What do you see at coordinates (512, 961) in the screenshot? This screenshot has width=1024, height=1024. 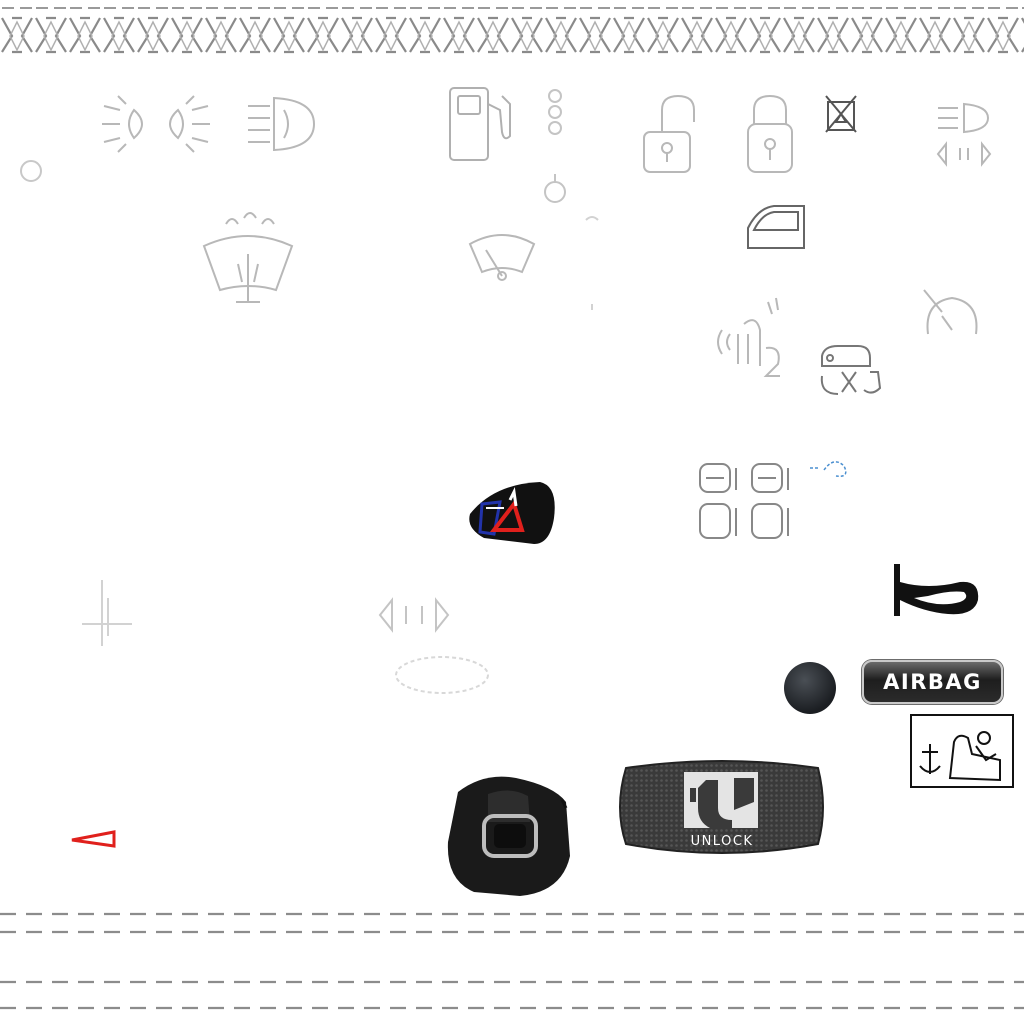 I see `dashed-lines-bottom-icon` at bounding box center [512, 961].